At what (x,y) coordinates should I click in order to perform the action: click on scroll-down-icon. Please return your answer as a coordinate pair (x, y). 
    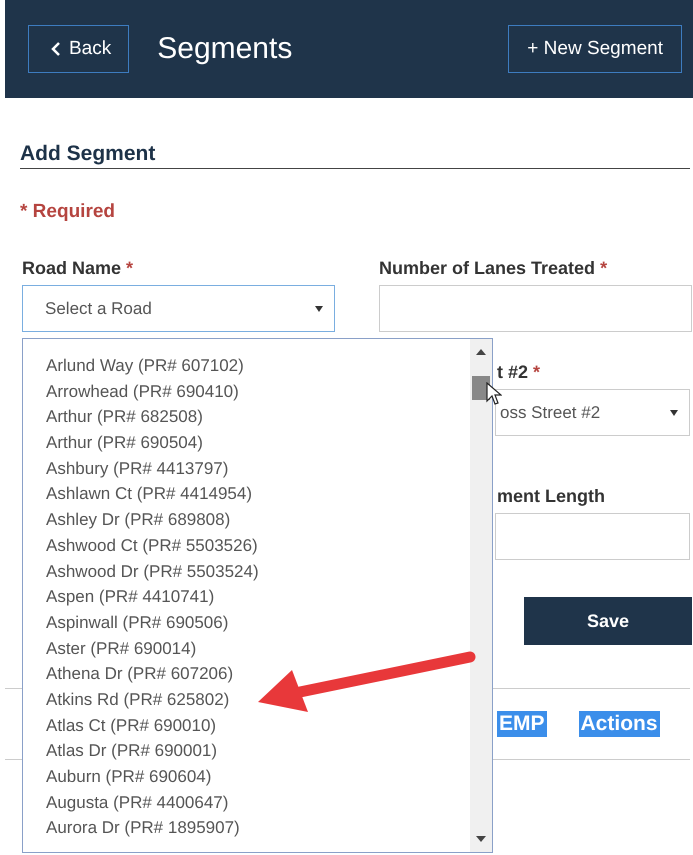
    Looking at the image, I should click on (481, 839).